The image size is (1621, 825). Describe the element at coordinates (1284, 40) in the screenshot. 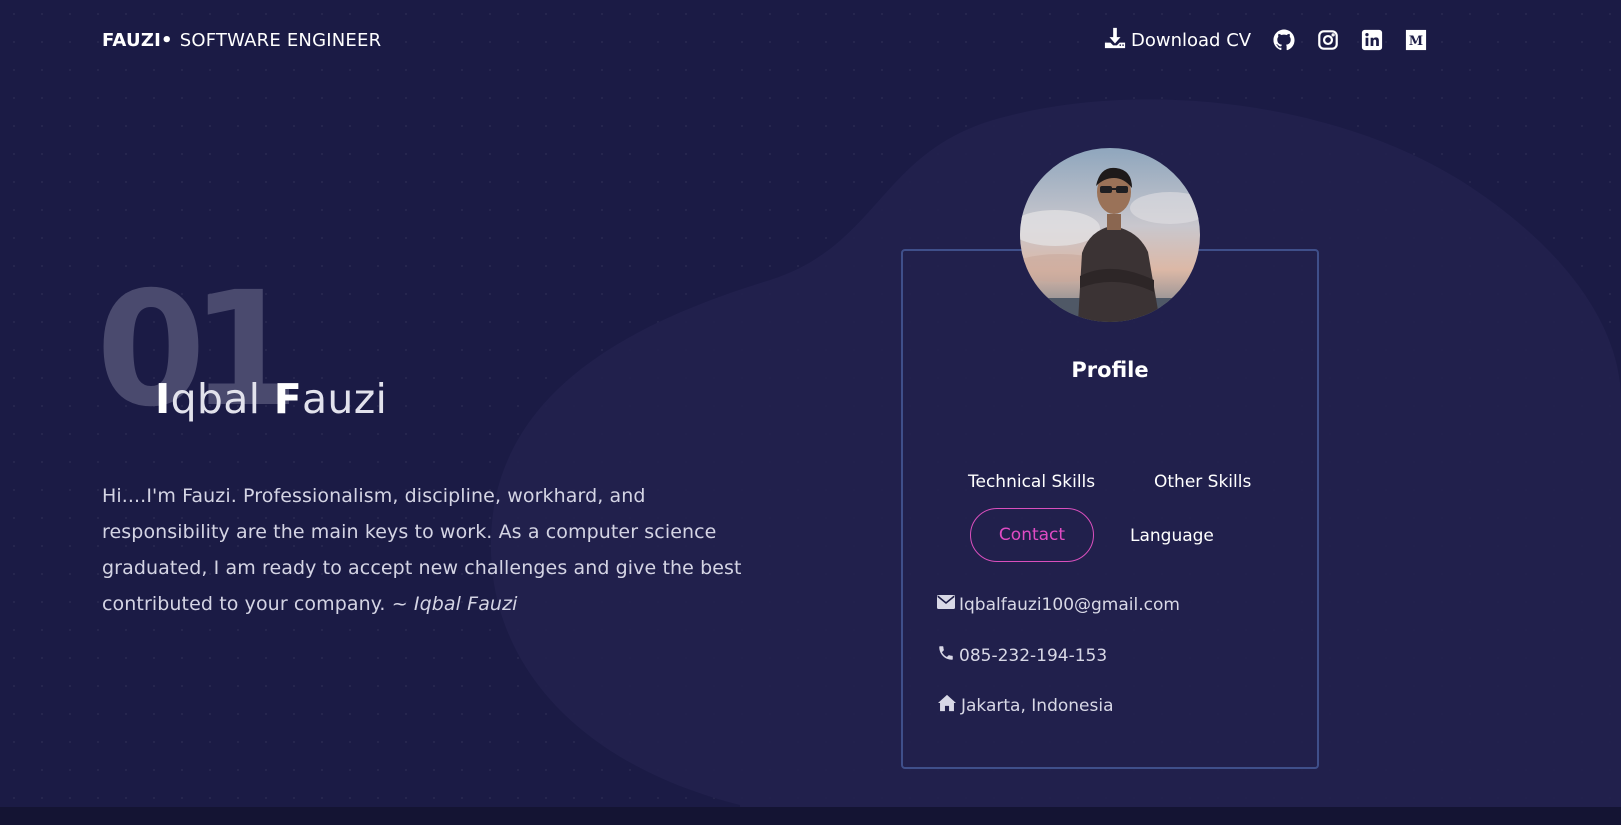

I see `github-icon` at that location.